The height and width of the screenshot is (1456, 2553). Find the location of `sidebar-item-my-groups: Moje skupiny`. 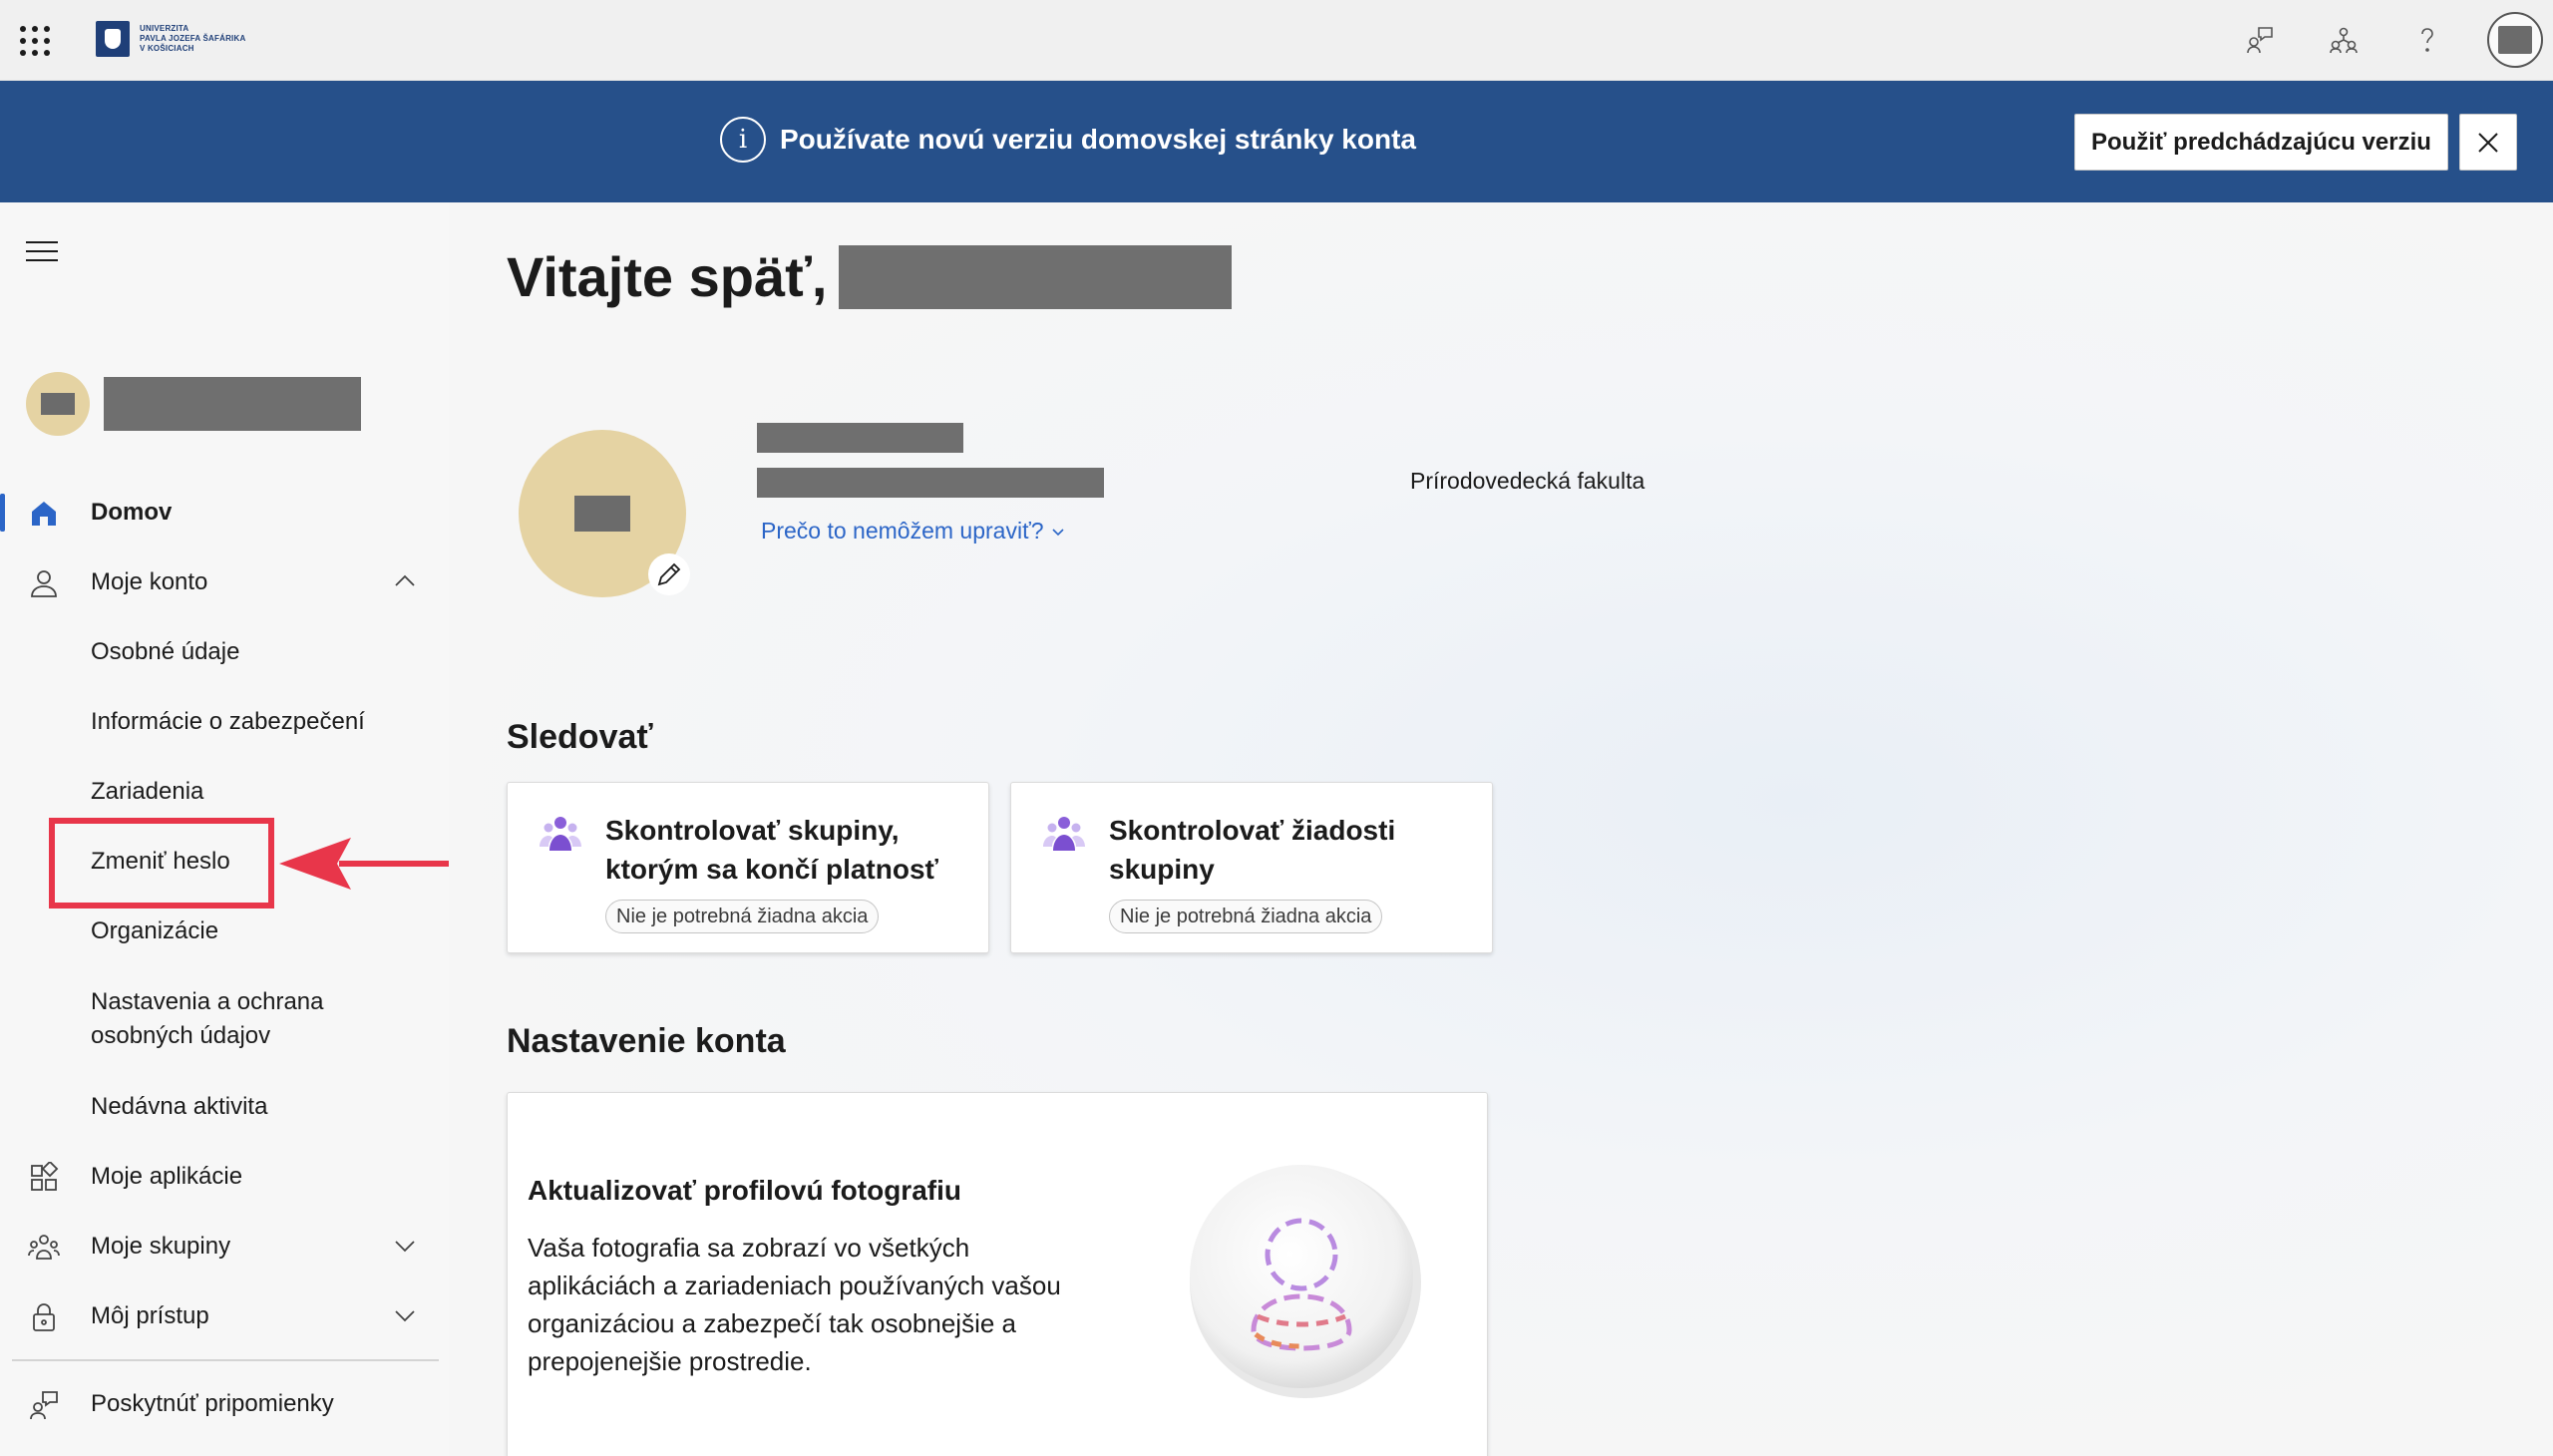

sidebar-item-my-groups: Moje skupiny is located at coordinates (225, 1246).